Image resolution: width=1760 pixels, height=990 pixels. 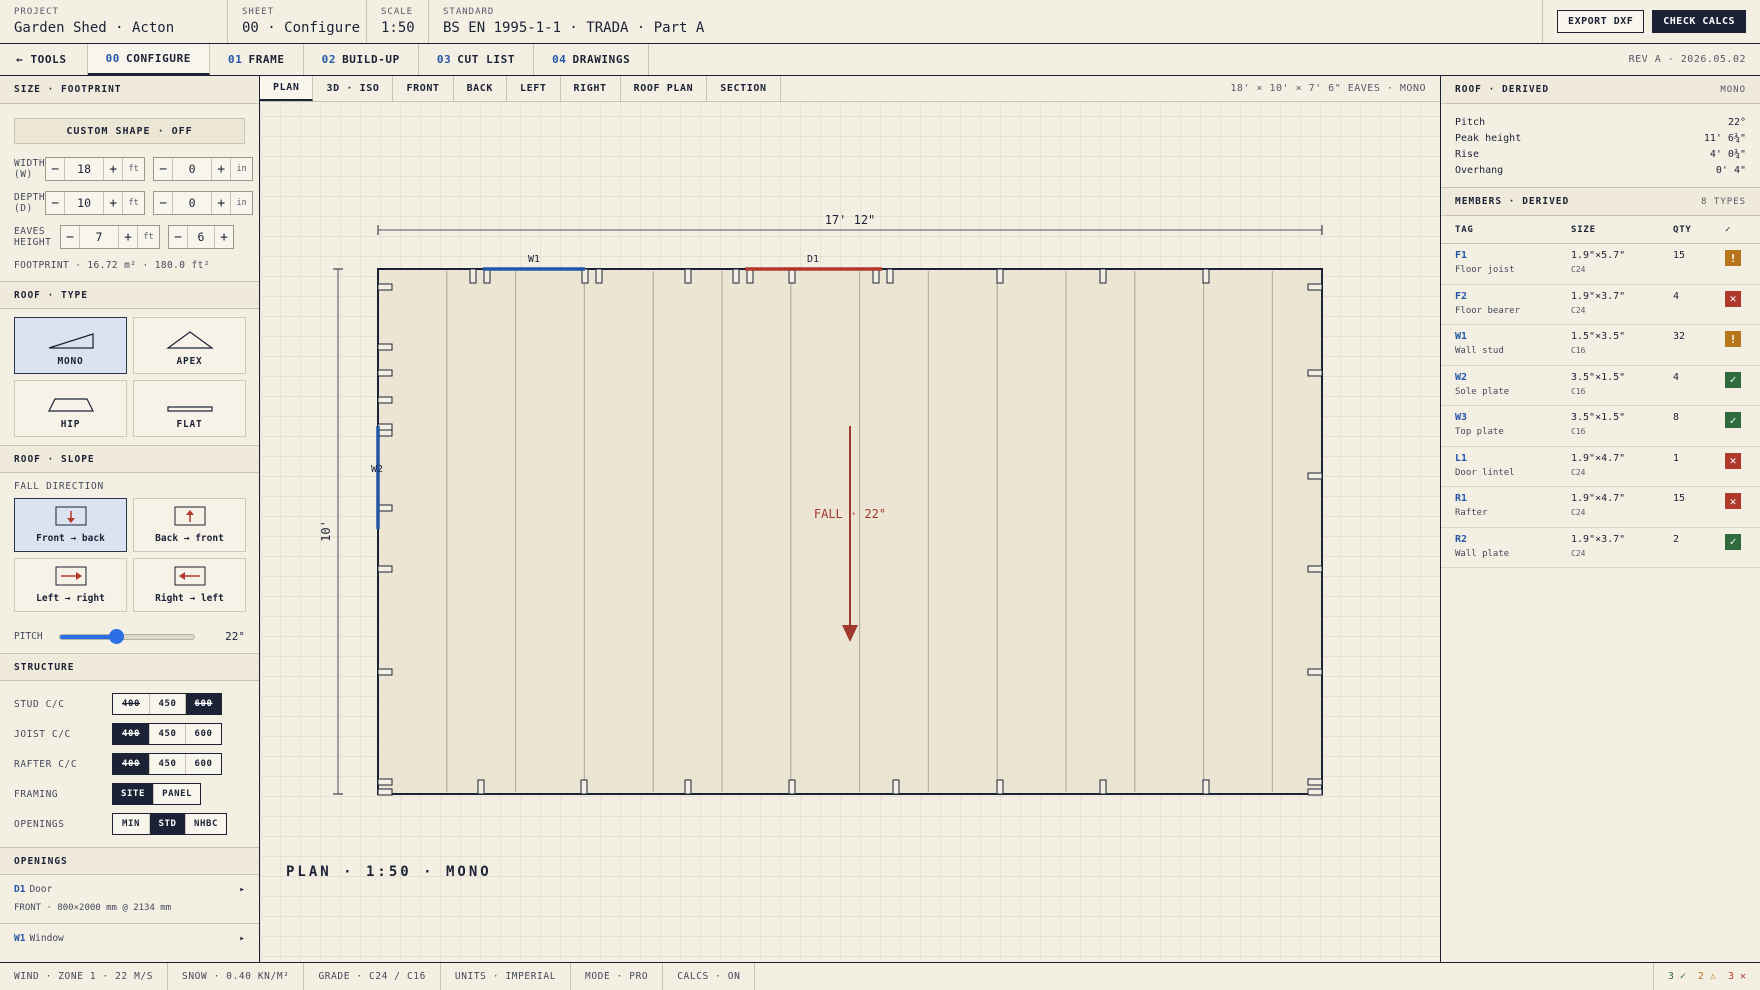 I want to click on member-row: R2 Wall plate 1.9"×3.7" C24 2 ✓, so click(x=1600, y=548).